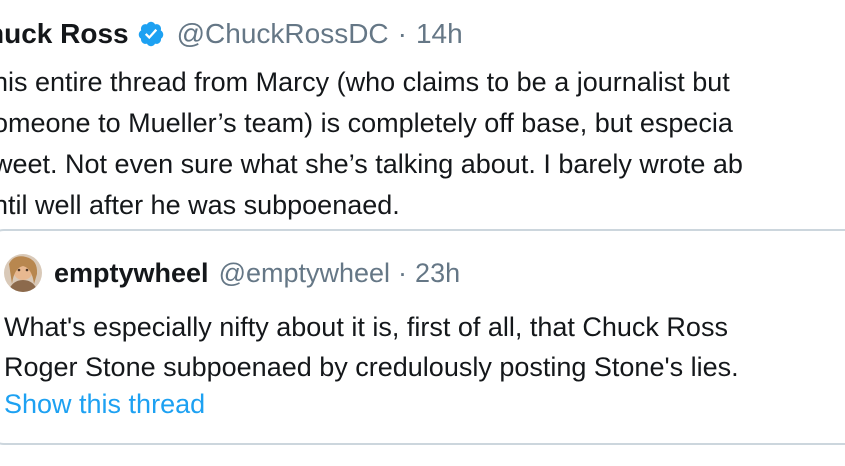 This screenshot has height=466, width=845. What do you see at coordinates (304, 273) in the screenshot?
I see `quoted-author-handle: @emptywheel` at bounding box center [304, 273].